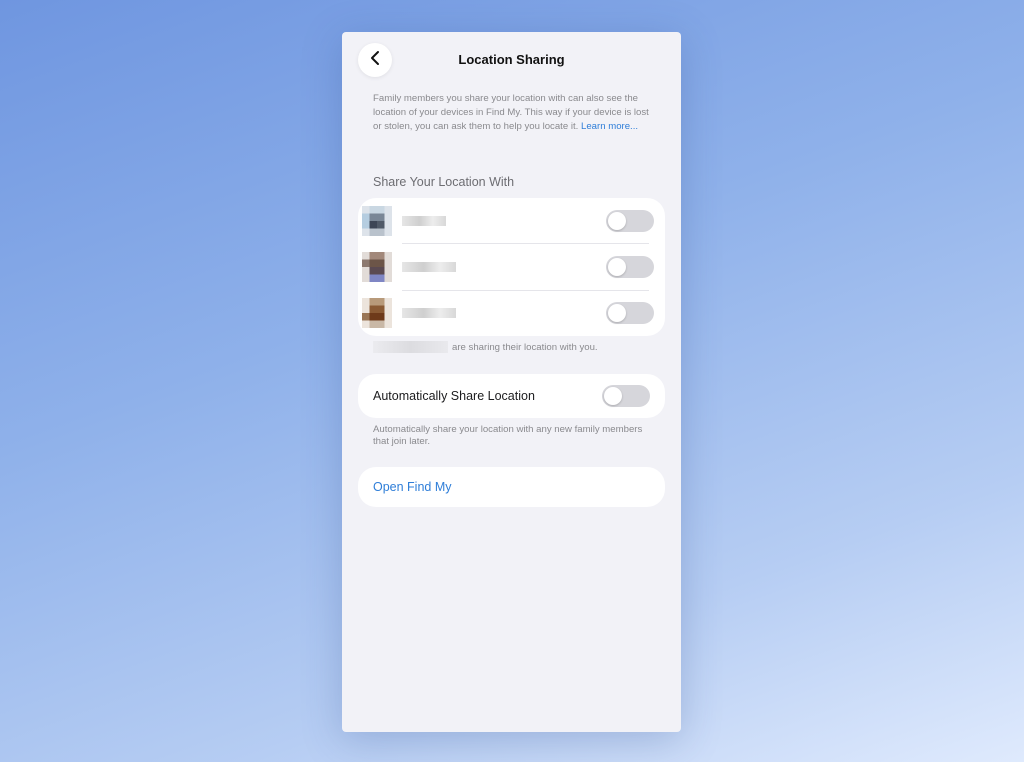  I want to click on open-find-my-label: Open Find My, so click(412, 487).